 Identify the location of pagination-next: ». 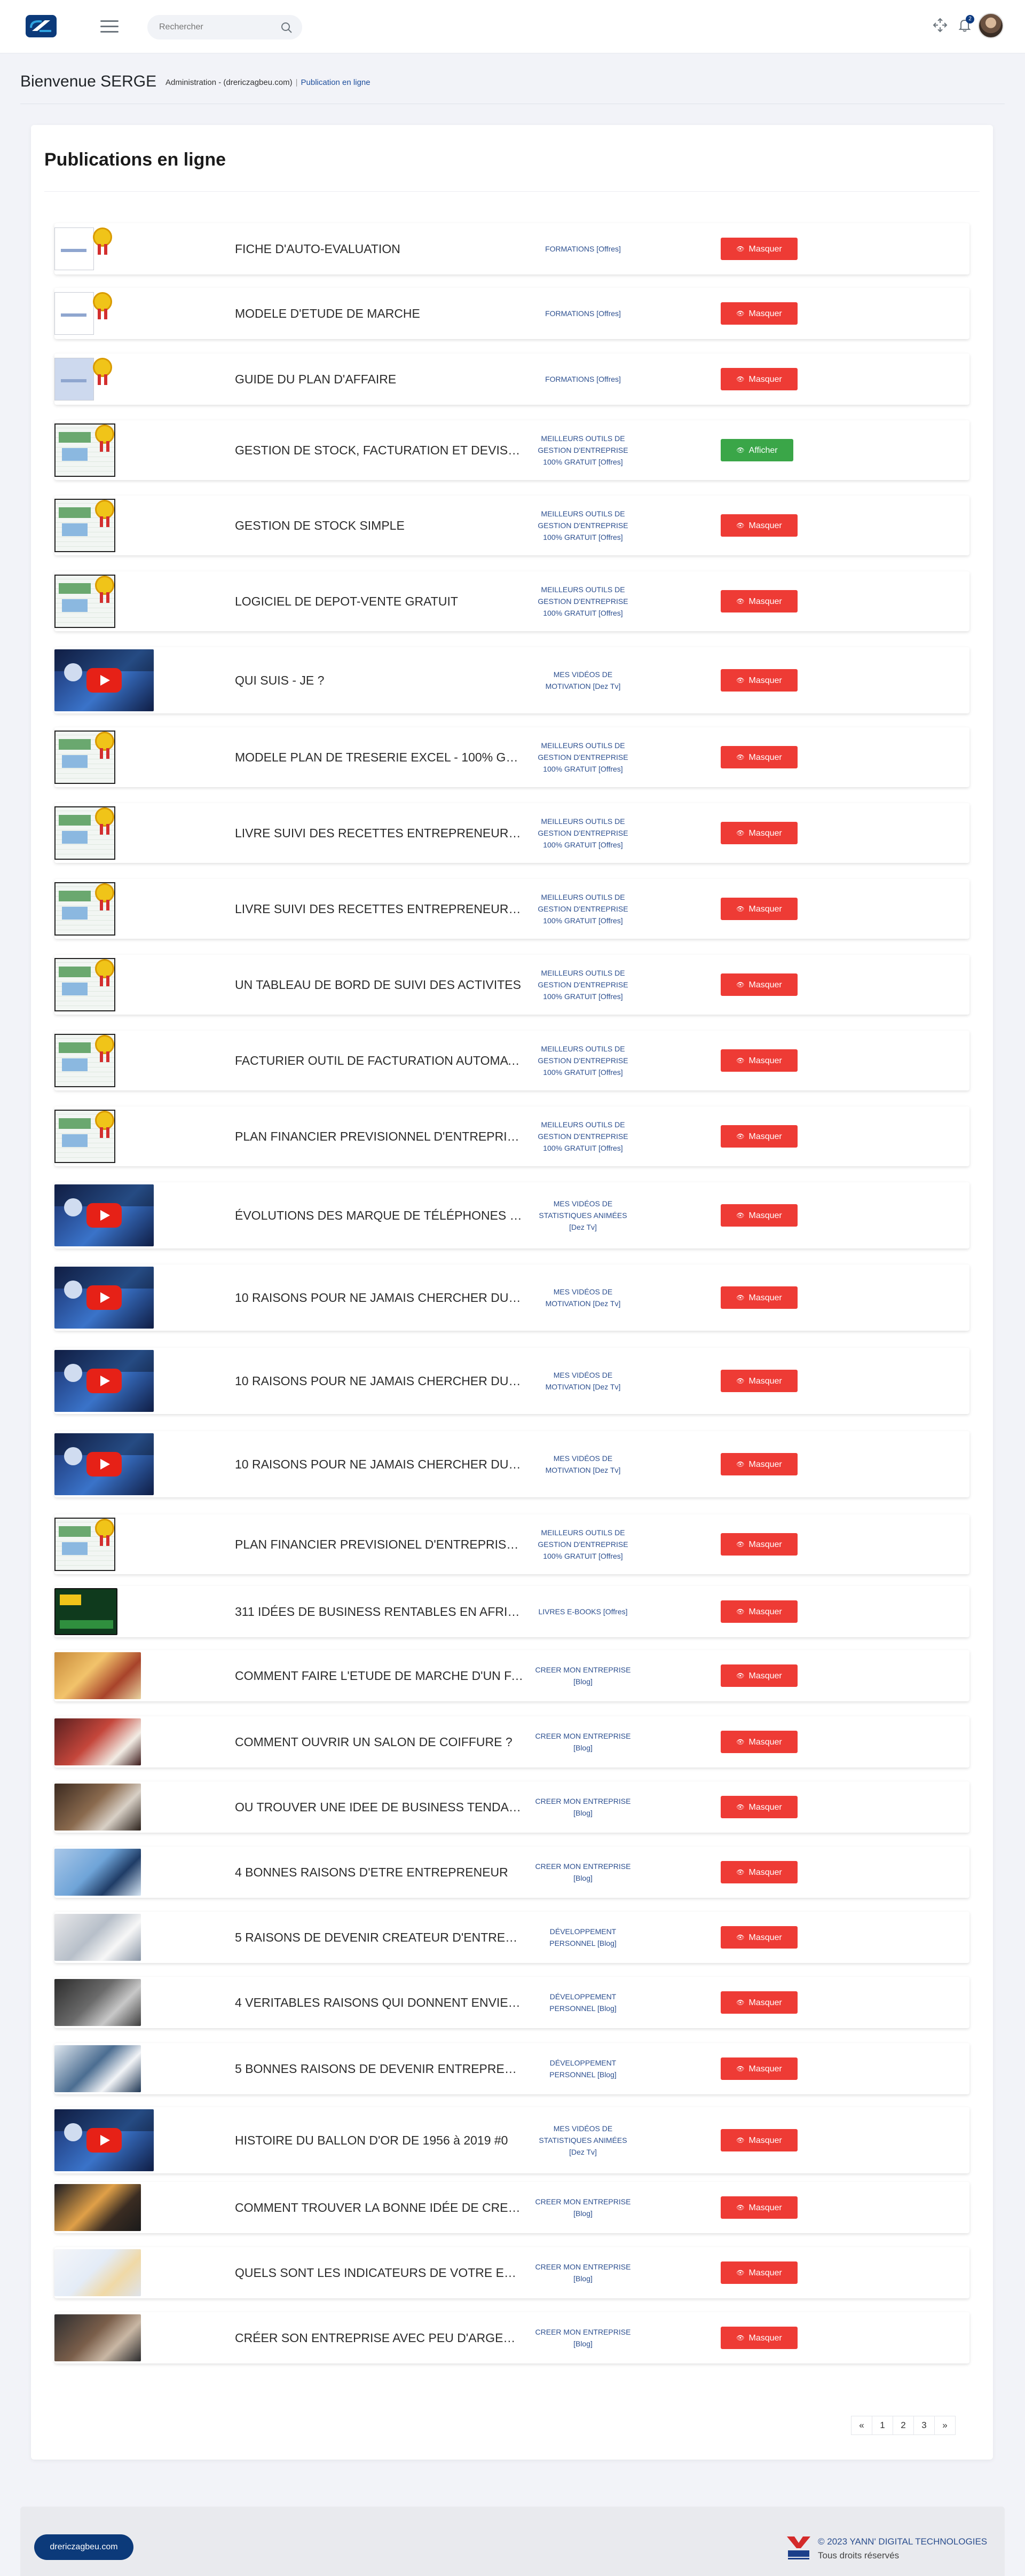
(945, 2425).